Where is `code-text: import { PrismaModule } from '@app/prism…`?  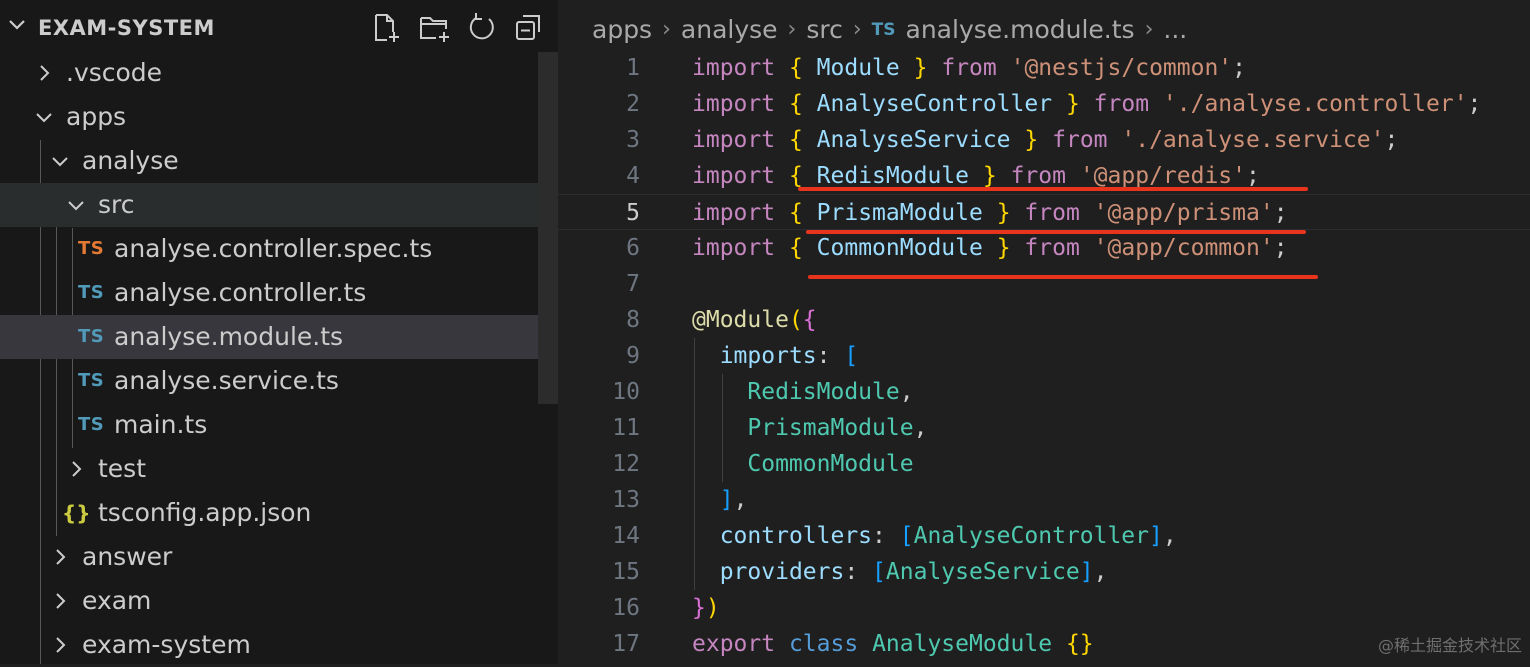 code-text: import { PrismaModule } from '@app/prism… is located at coordinates (990, 213).